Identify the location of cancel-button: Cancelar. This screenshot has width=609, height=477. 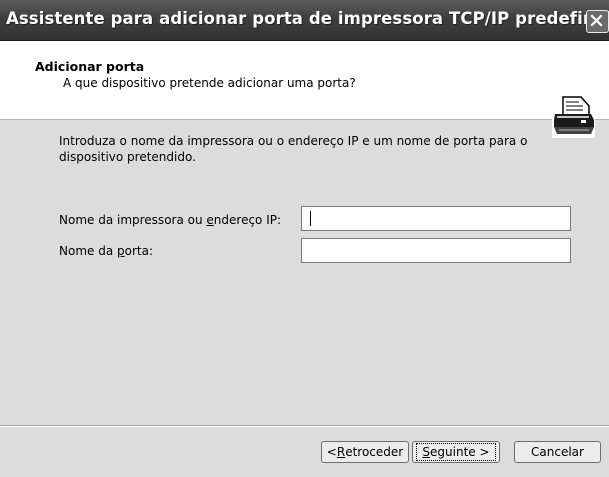
(557, 452).